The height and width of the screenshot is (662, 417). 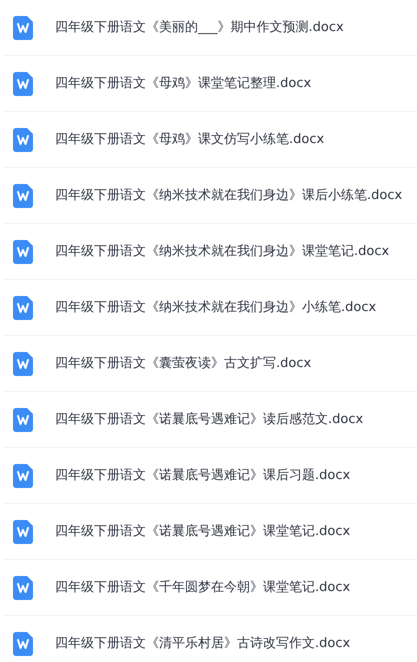 What do you see at coordinates (228, 196) in the screenshot?
I see `file-name: 四年级下册语文《纳米技术就在我们身边》课后小练笔.docx` at bounding box center [228, 196].